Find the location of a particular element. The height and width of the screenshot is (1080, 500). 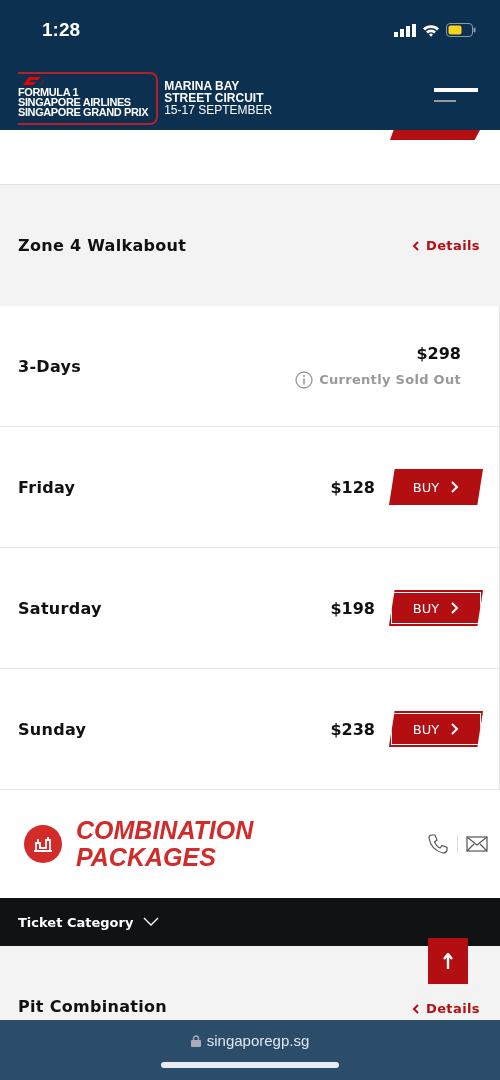

mail-icon is located at coordinates (477, 844).